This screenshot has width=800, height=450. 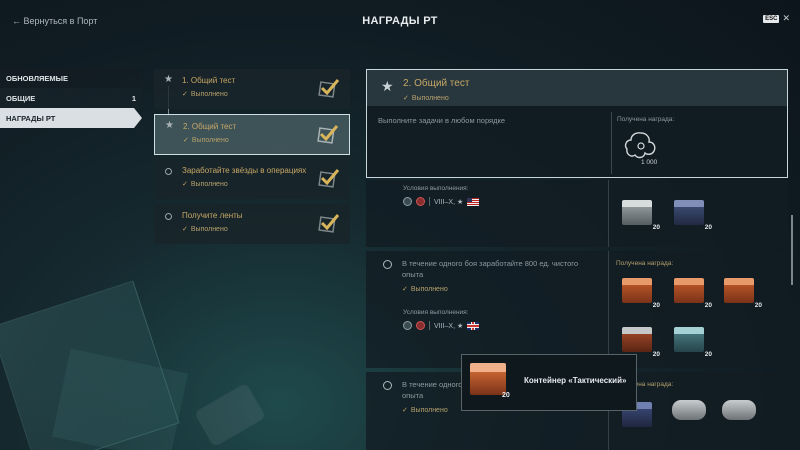 I want to click on usa-flag-icon, so click(x=473, y=201).